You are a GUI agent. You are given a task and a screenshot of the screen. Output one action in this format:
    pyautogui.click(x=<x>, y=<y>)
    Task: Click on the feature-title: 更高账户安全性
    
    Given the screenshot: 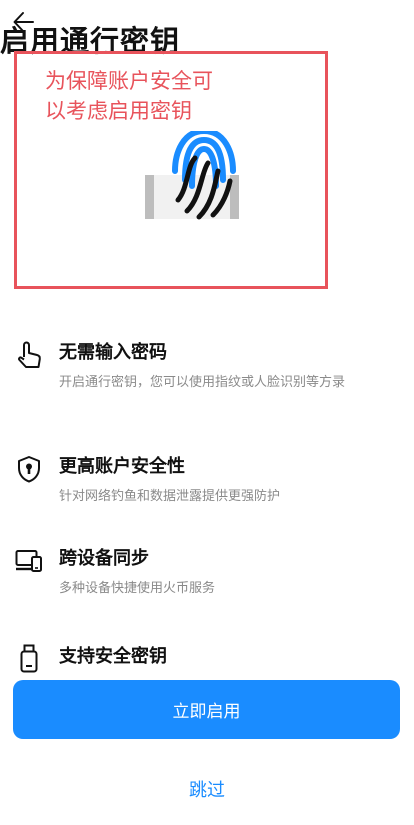 What is the action you would take?
    pyautogui.click(x=122, y=466)
    